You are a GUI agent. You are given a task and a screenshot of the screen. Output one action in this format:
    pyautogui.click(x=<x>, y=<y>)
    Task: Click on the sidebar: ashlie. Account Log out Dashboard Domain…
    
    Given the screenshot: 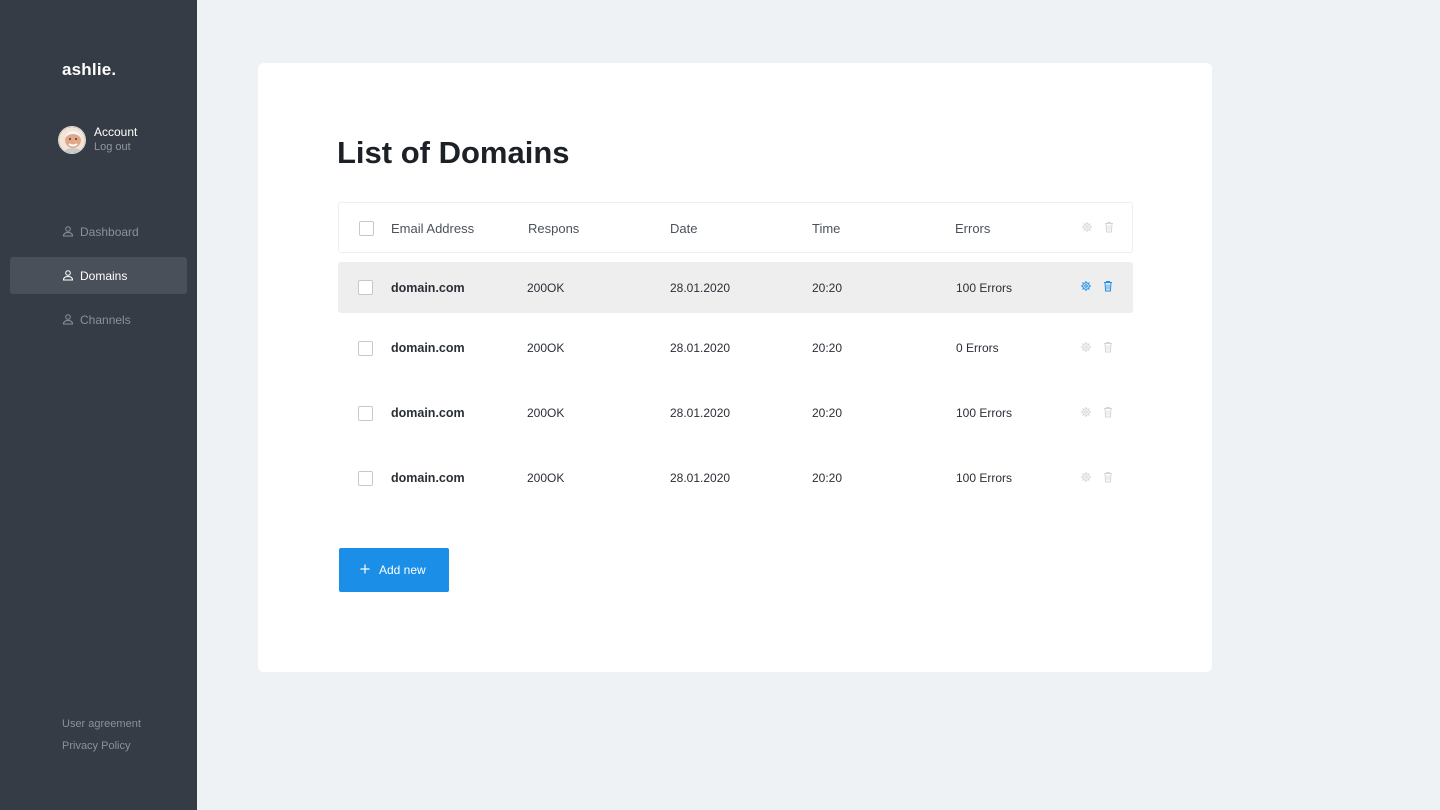 What is the action you would take?
    pyautogui.click(x=98, y=405)
    